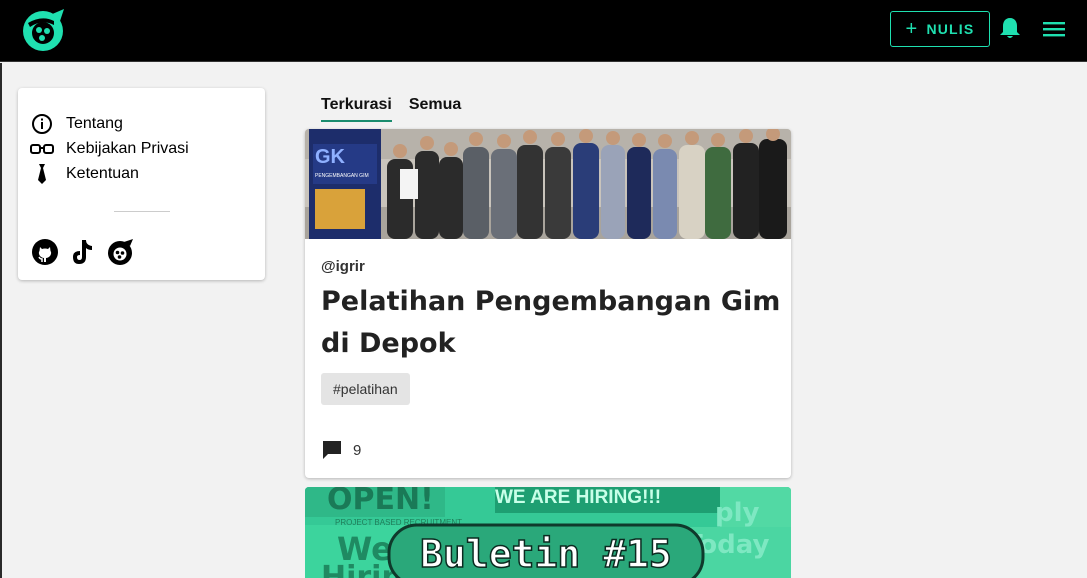 Image resolution: width=1087 pixels, height=578 pixels. I want to click on tie-icon, so click(42, 174).